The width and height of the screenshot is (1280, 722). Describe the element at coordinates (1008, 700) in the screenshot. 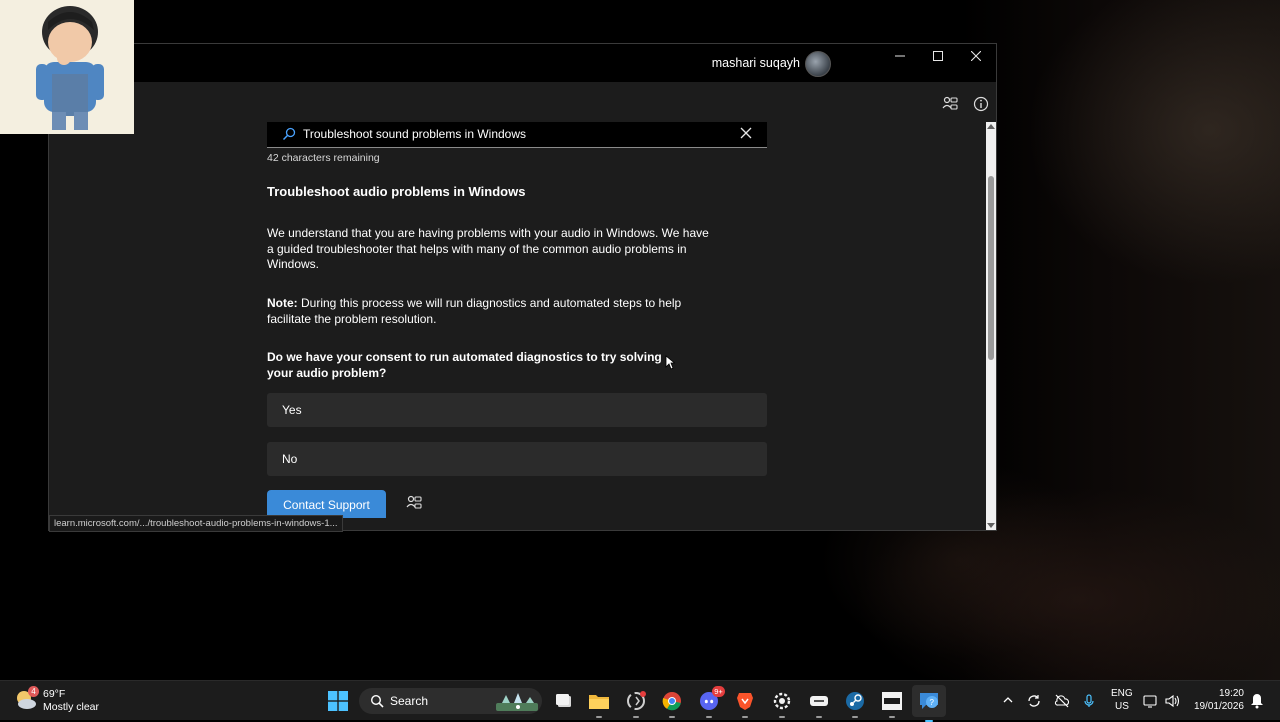

I see `chevron-up-icon` at that location.